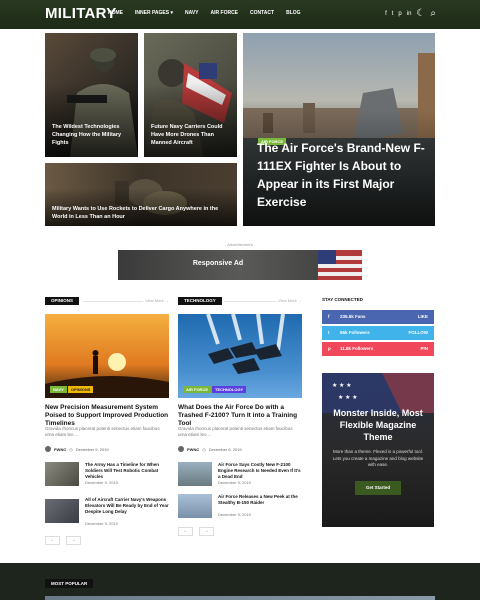 This screenshot has height=600, width=480. I want to click on search-icon: ⌕, so click(433, 13).